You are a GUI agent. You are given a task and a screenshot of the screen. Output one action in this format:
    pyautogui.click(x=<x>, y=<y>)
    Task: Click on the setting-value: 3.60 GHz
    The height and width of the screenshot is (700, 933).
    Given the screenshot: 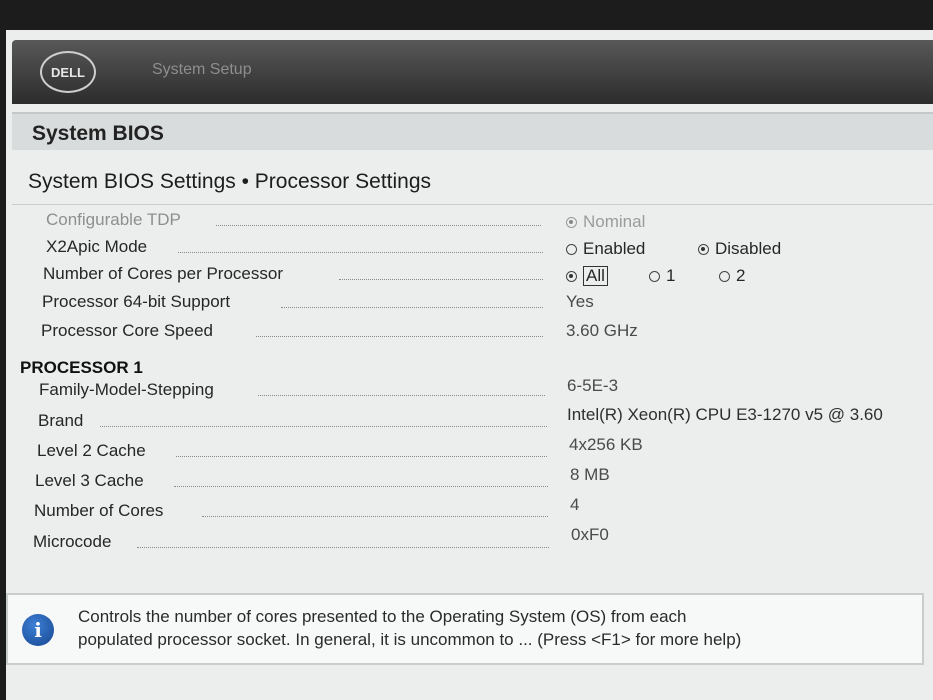 What is the action you would take?
    pyautogui.click(x=602, y=330)
    